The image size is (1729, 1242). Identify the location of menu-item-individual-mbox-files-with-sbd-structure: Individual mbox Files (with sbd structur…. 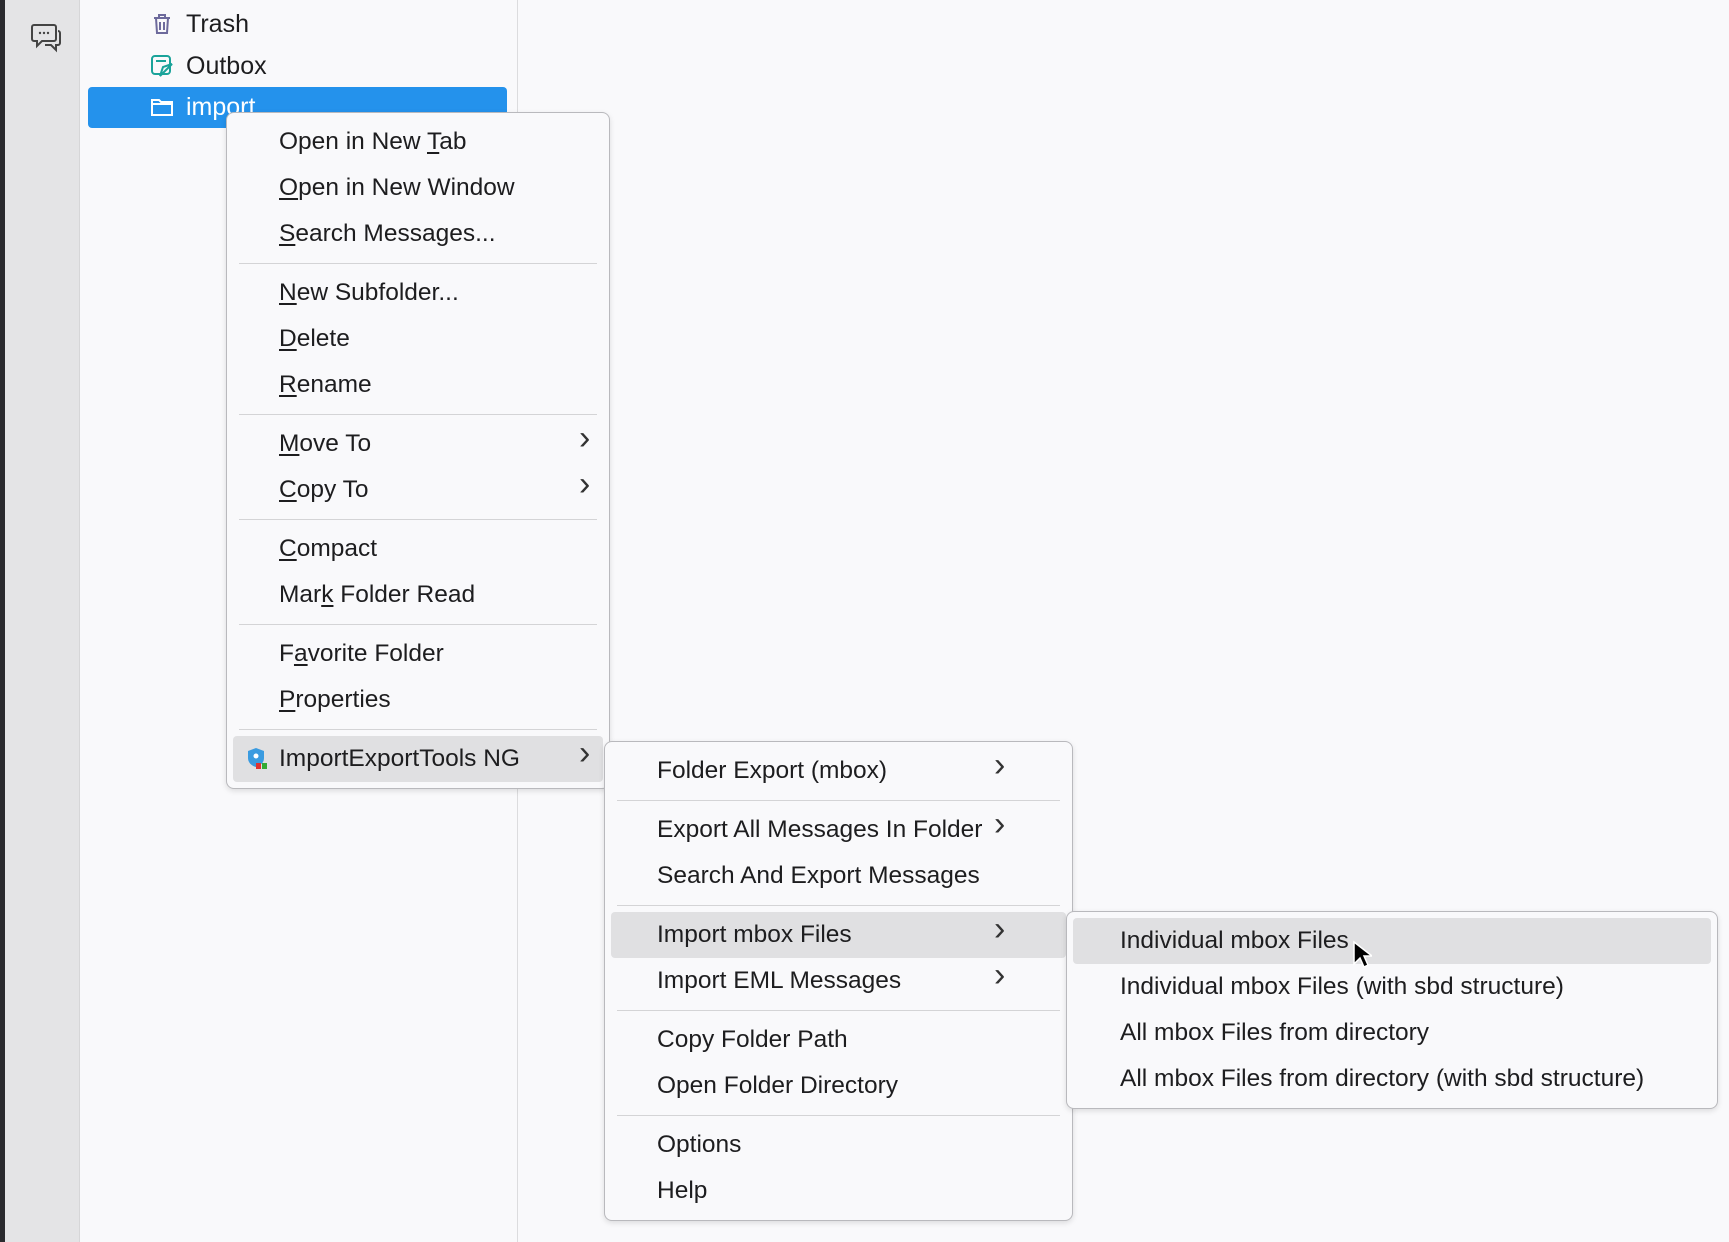
(1392, 987).